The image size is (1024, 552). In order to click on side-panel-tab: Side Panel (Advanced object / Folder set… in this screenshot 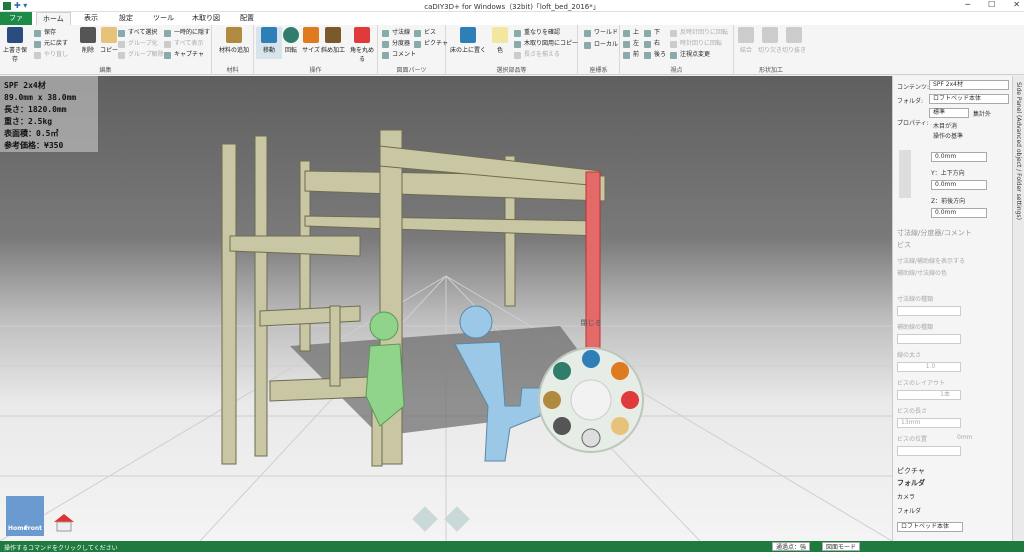, I will do `click(1018, 308)`.